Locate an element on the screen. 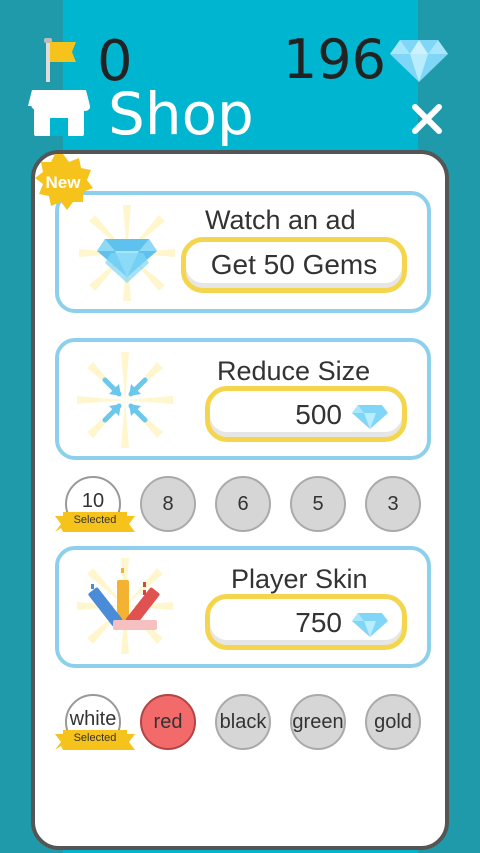 This screenshot has height=853, width=480. size-options: 10 Selected 8 6 5 3 is located at coordinates (240, 506).